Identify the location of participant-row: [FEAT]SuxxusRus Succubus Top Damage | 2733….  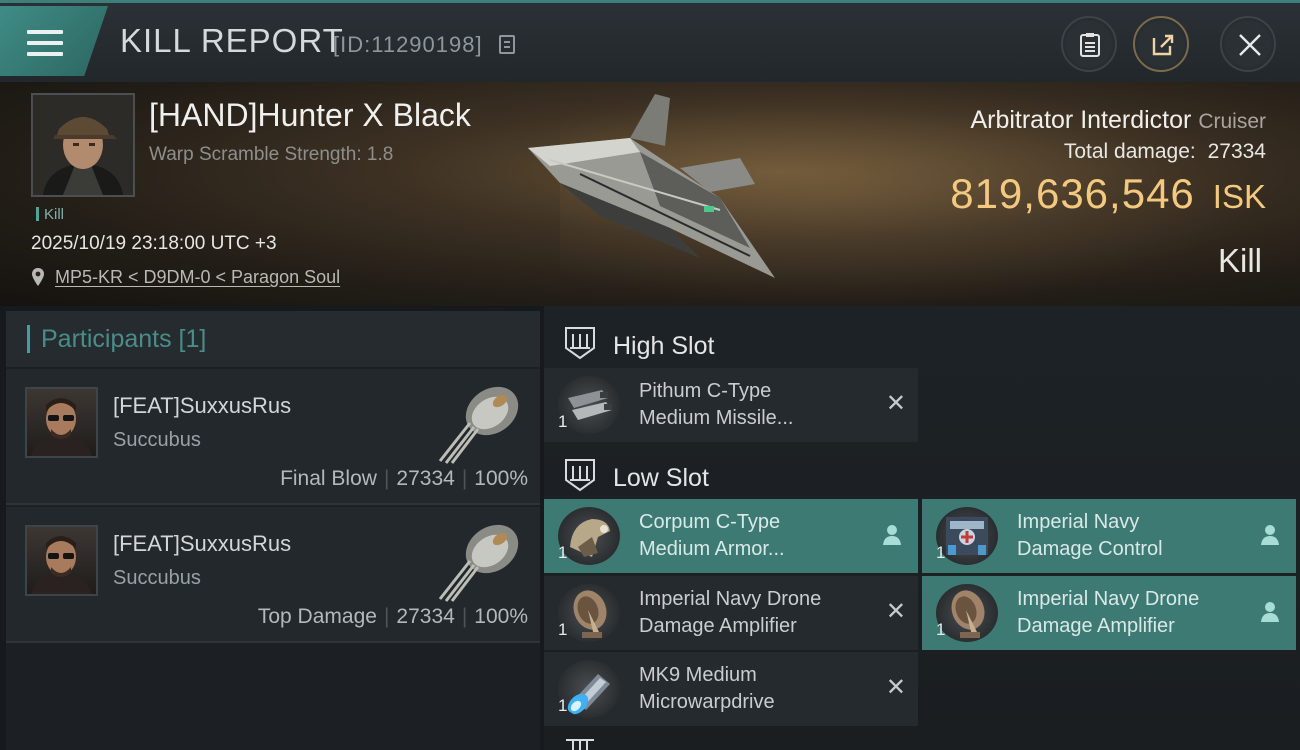
(273, 575).